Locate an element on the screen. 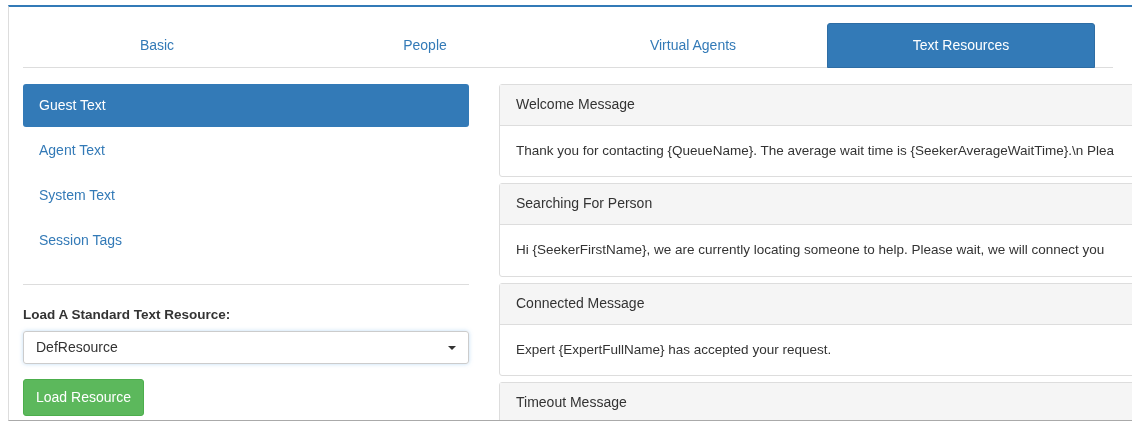  sidebar-item: Agent Text is located at coordinates (246, 150).